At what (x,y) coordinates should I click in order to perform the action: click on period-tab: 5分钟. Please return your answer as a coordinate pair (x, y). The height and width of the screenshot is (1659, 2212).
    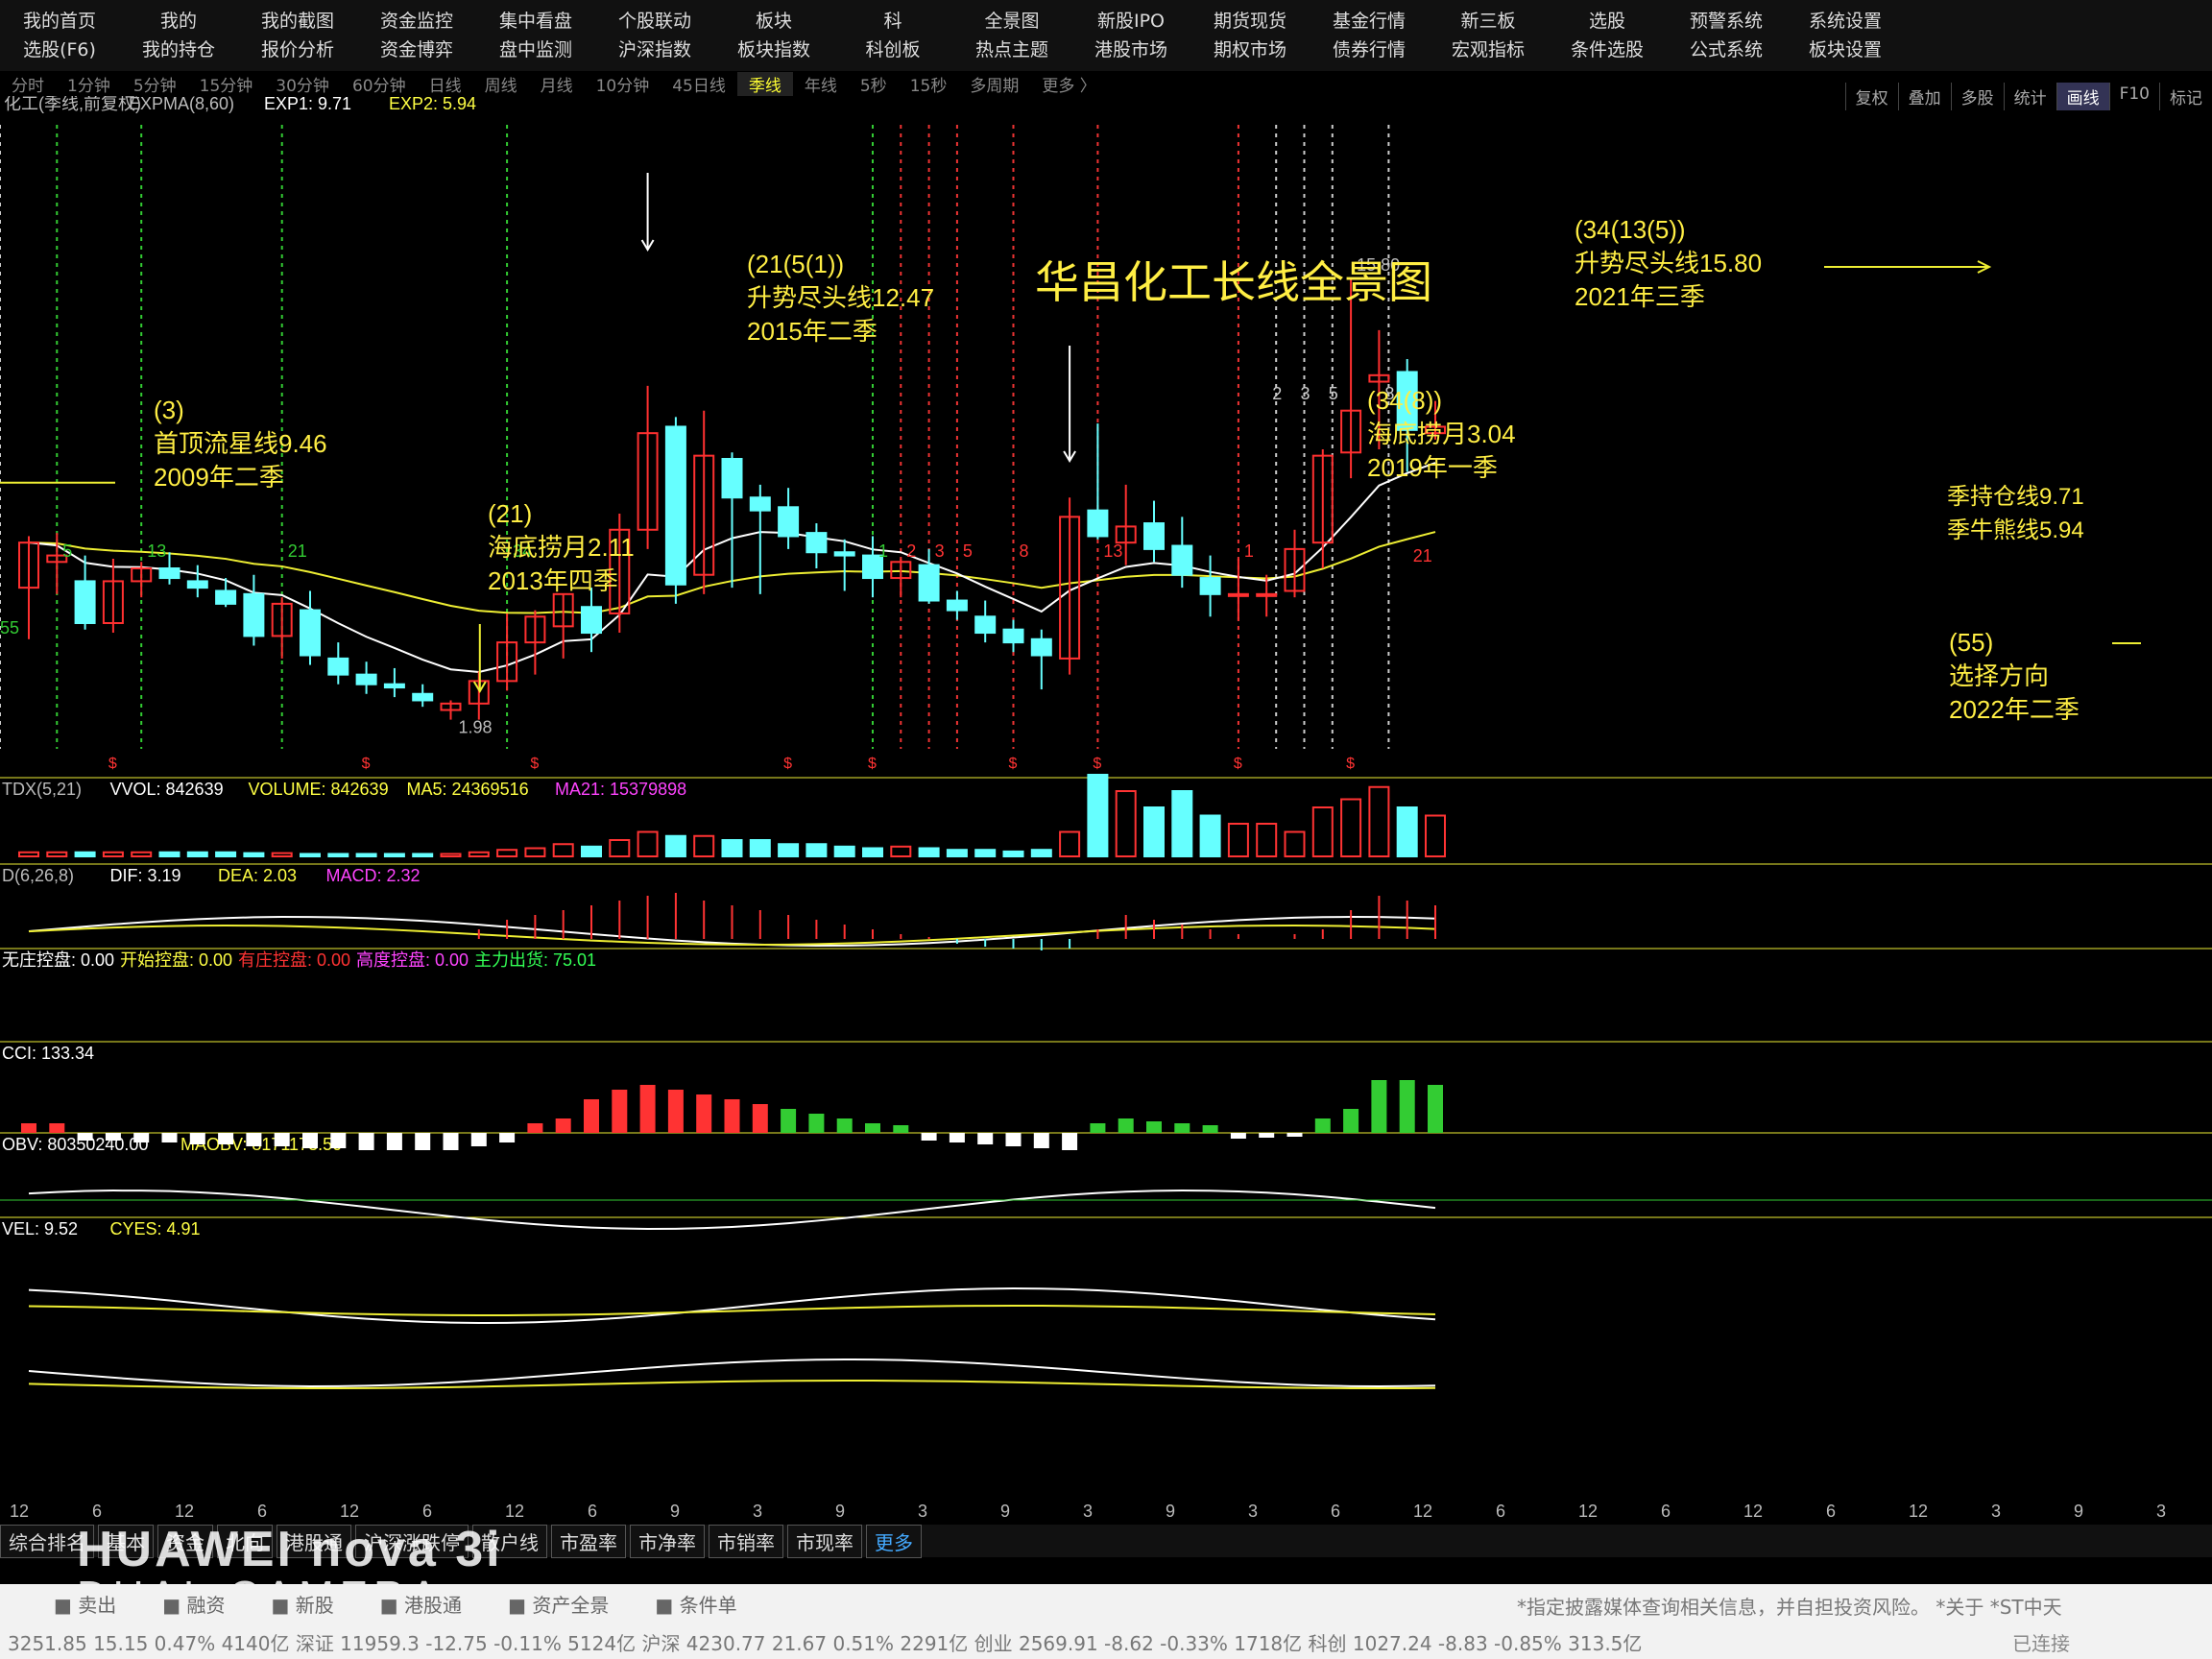
    Looking at the image, I should click on (155, 84).